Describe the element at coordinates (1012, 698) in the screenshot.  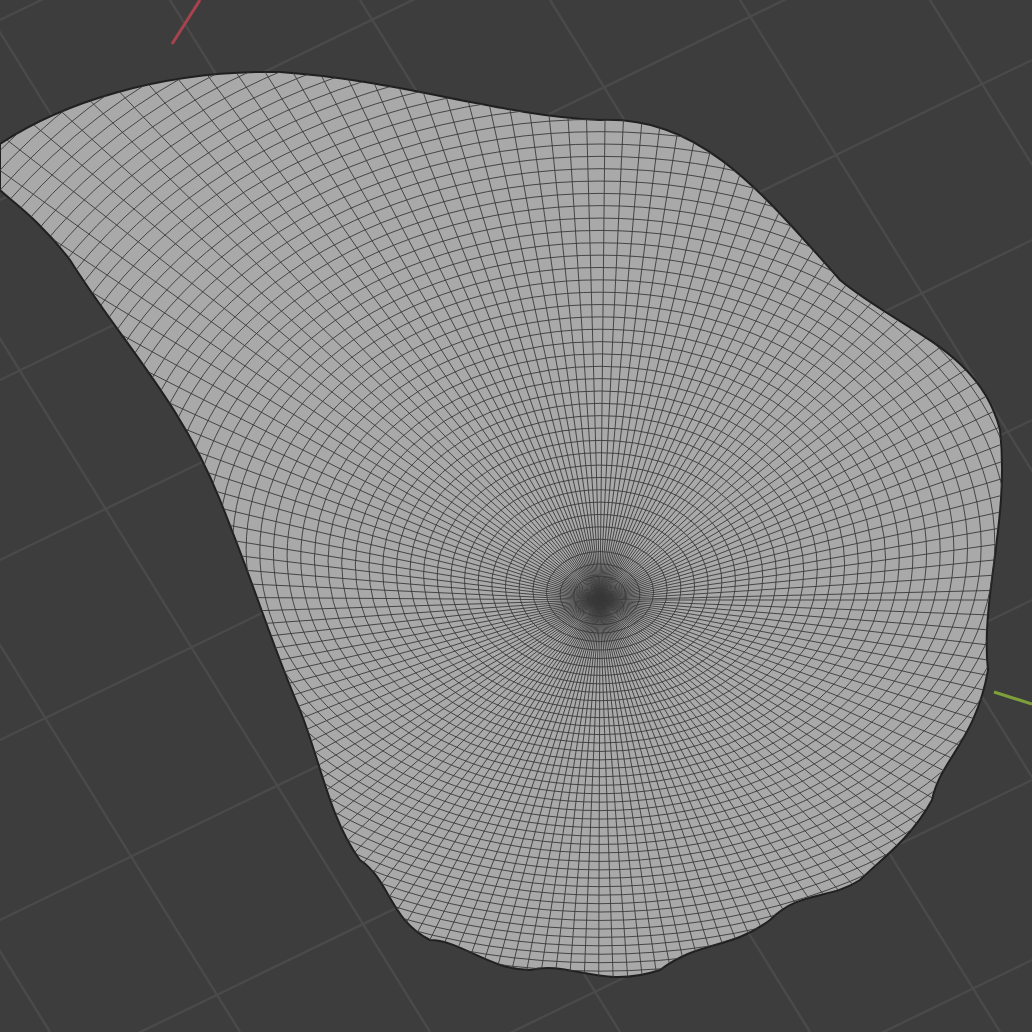
I see `y-axis-line` at that location.